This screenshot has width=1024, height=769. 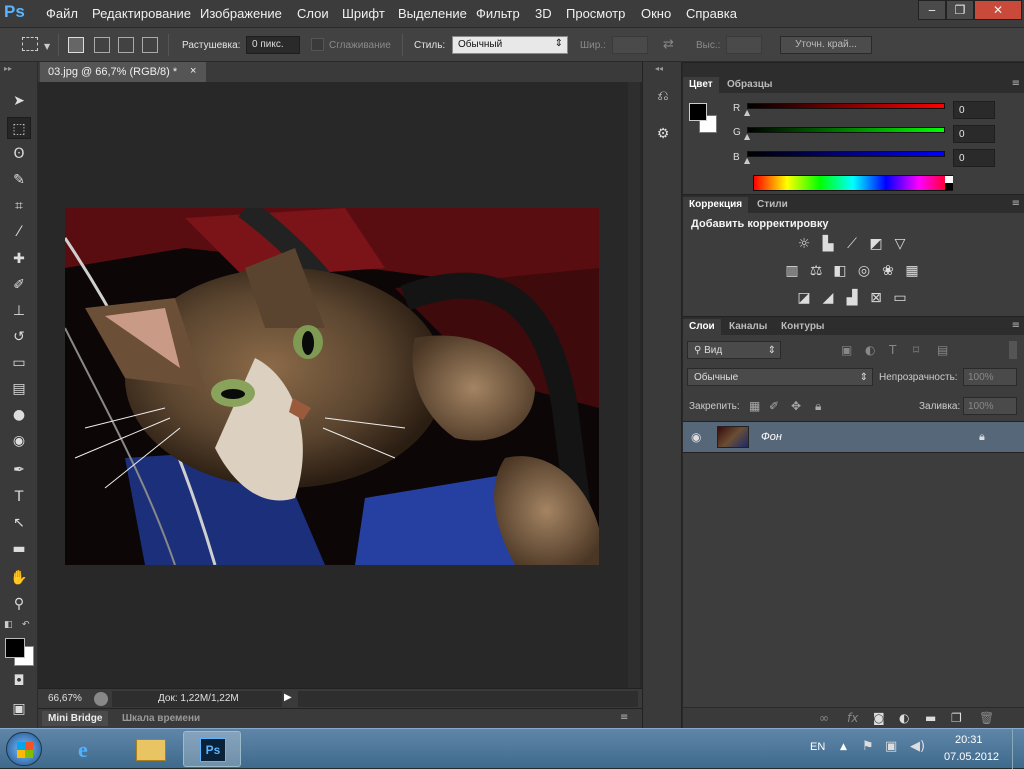 I want to click on quick-select-tool-icon: ✎, so click(x=19, y=180).